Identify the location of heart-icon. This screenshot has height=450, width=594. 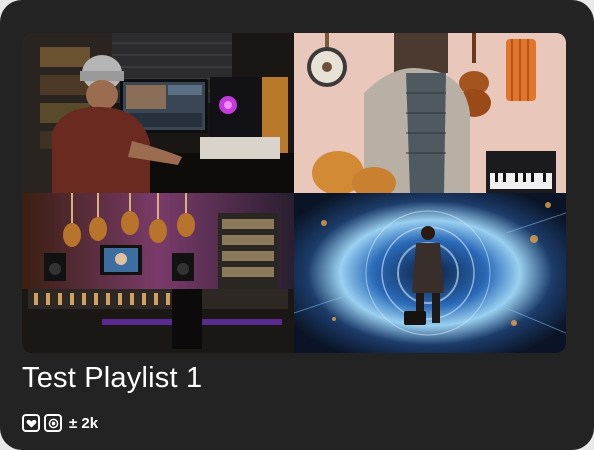
(31, 423).